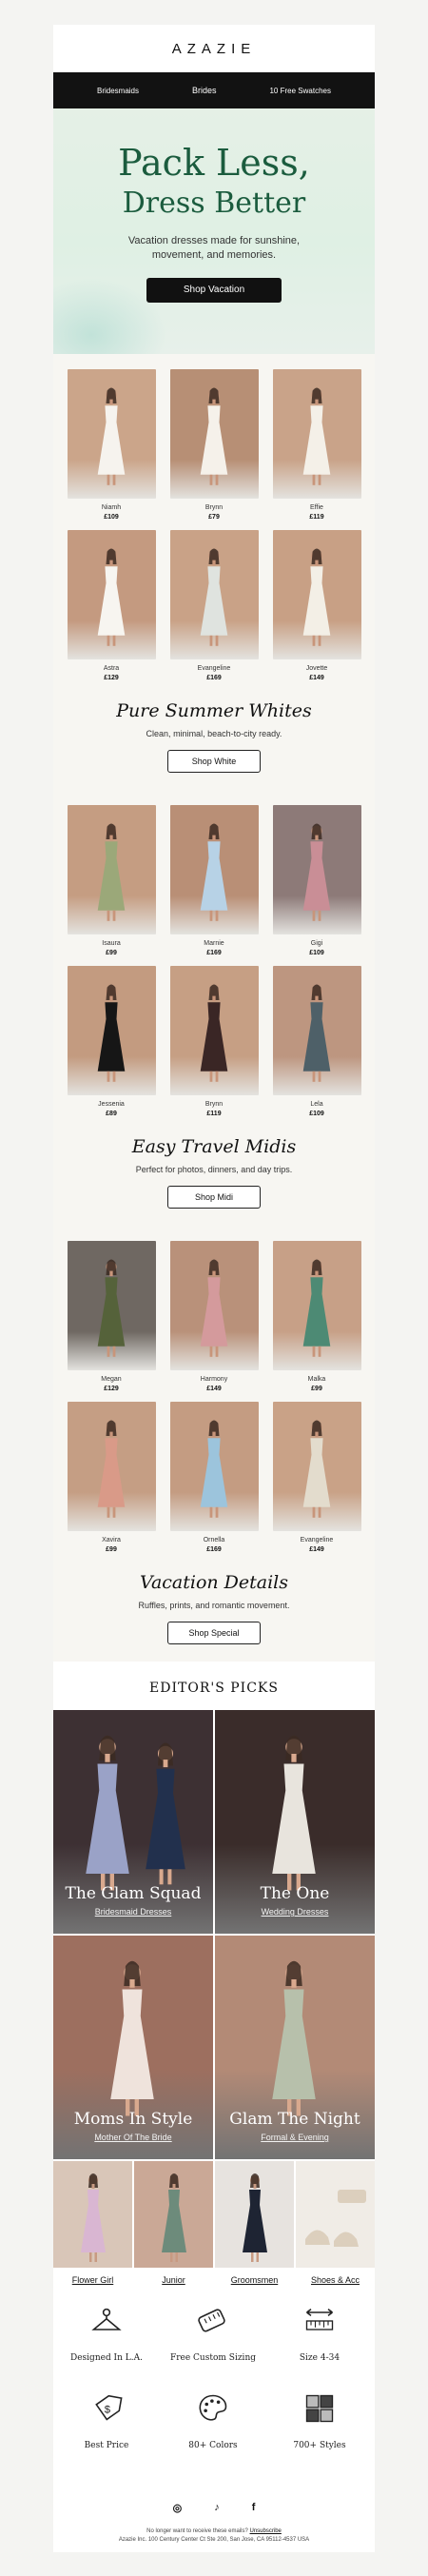  I want to click on product-card: Jovette £149, so click(316, 605).